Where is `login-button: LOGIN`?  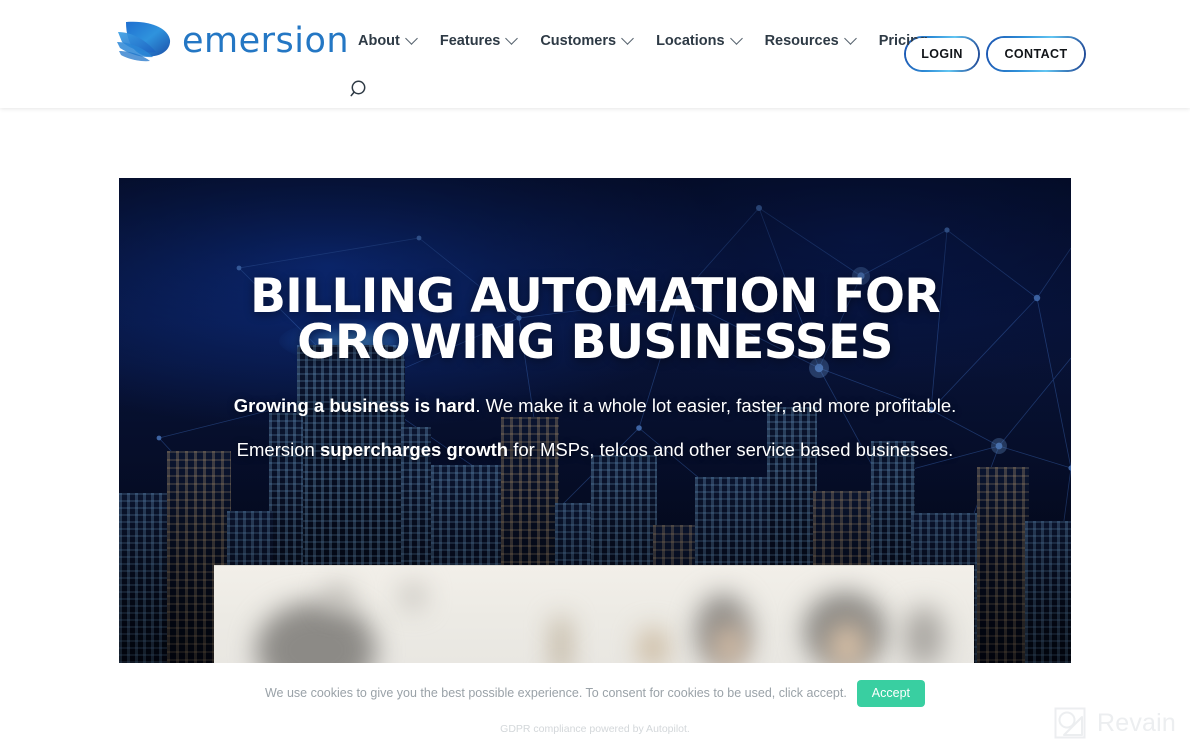 login-button: LOGIN is located at coordinates (942, 54).